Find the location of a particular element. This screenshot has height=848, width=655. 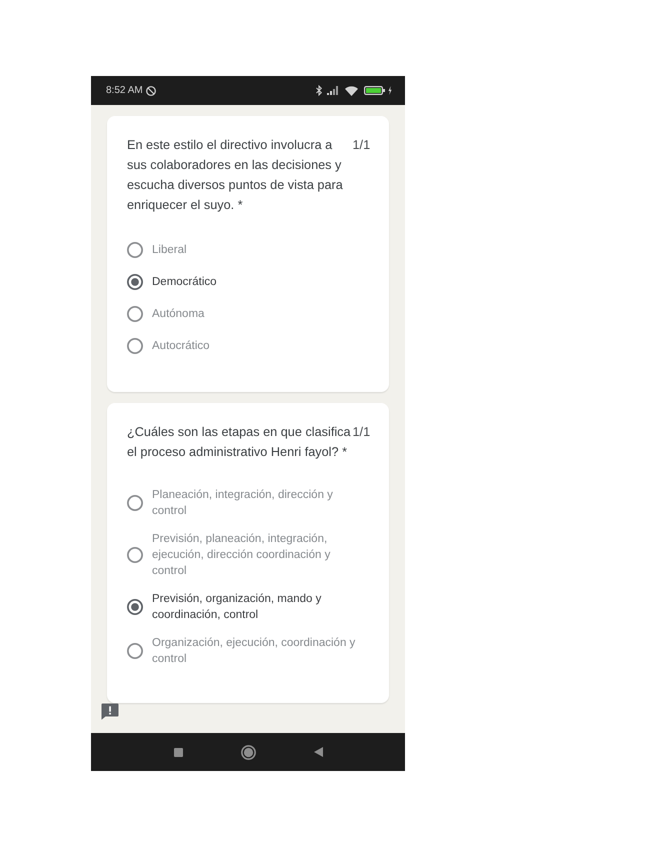

battery-icon is located at coordinates (374, 90).